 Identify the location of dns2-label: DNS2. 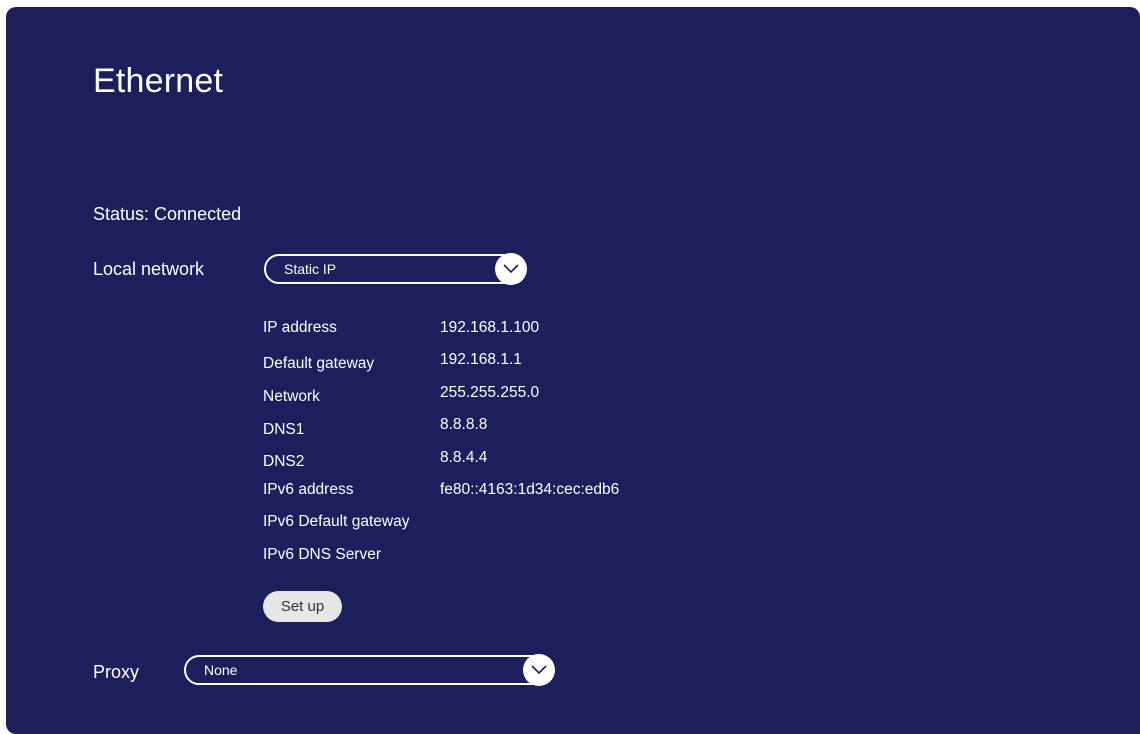
(284, 461).